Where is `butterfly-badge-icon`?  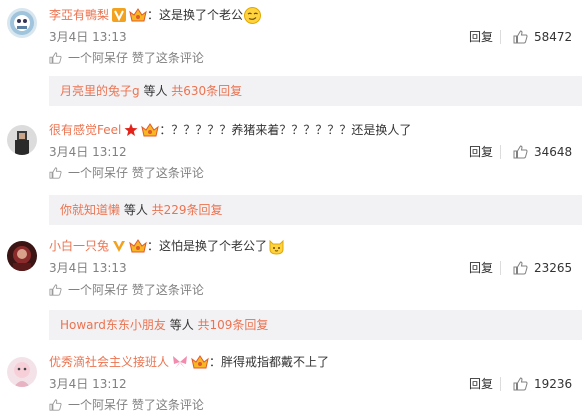
butterfly-badge-icon is located at coordinates (180, 362).